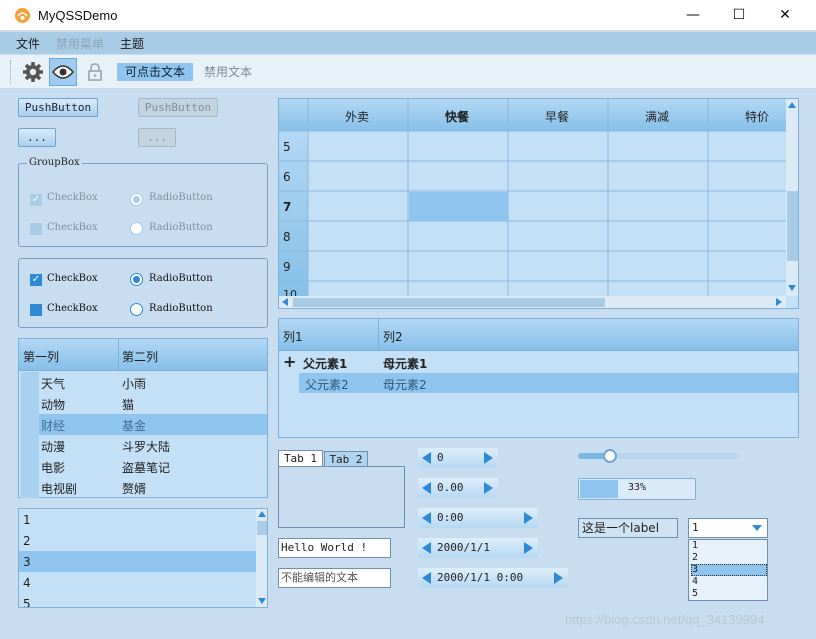  What do you see at coordinates (53, 425) in the screenshot?
I see `table-cell: 财经` at bounding box center [53, 425].